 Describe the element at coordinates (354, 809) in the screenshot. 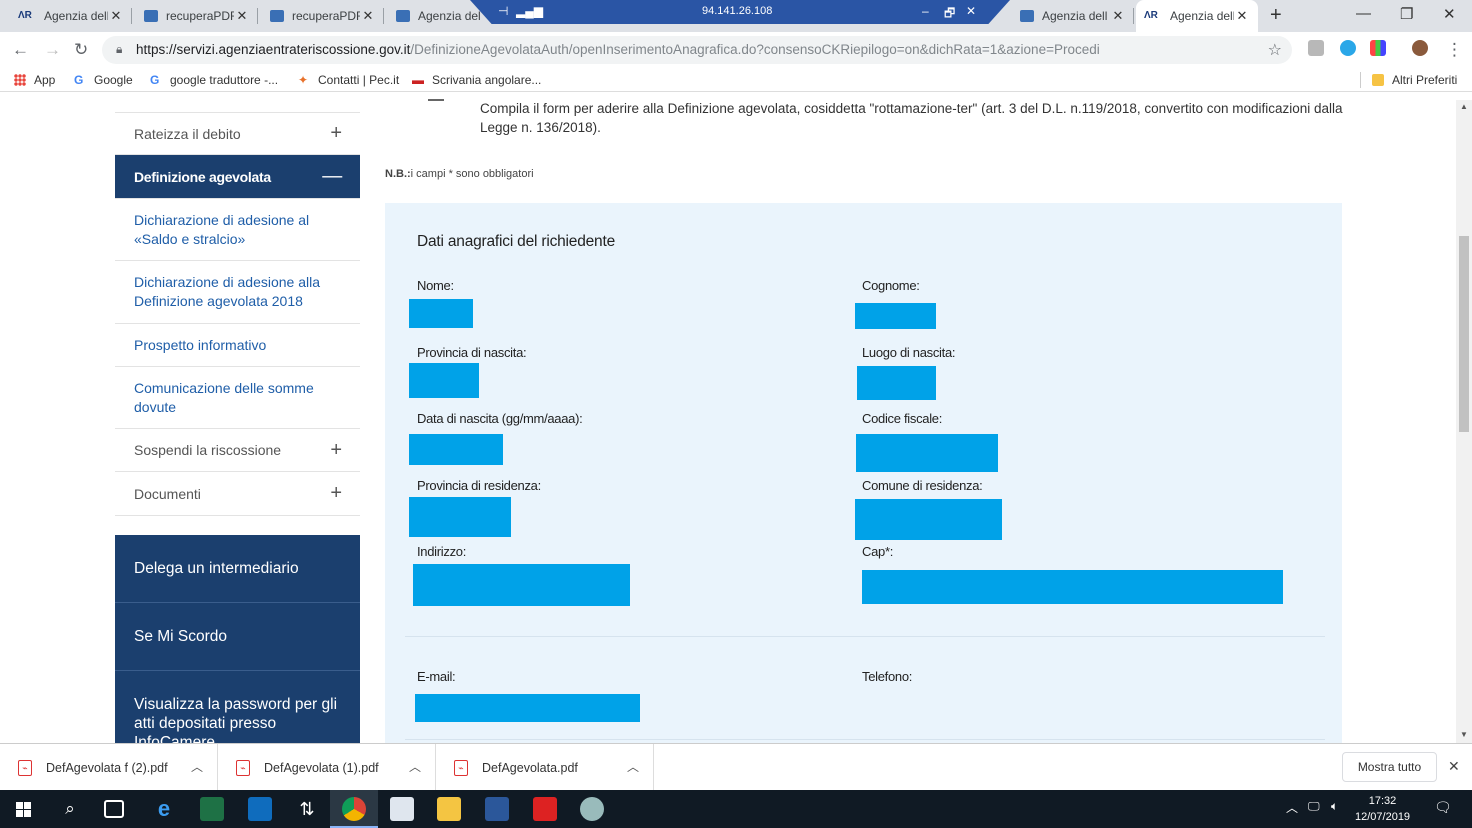

I see `chrome-icon` at that location.